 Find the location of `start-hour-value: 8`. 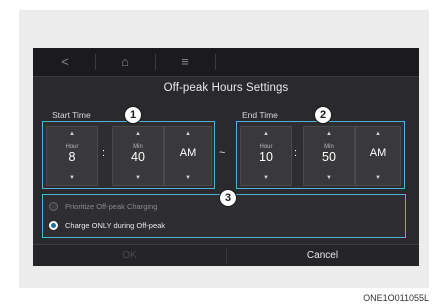

start-hour-value: 8 is located at coordinates (72, 157).